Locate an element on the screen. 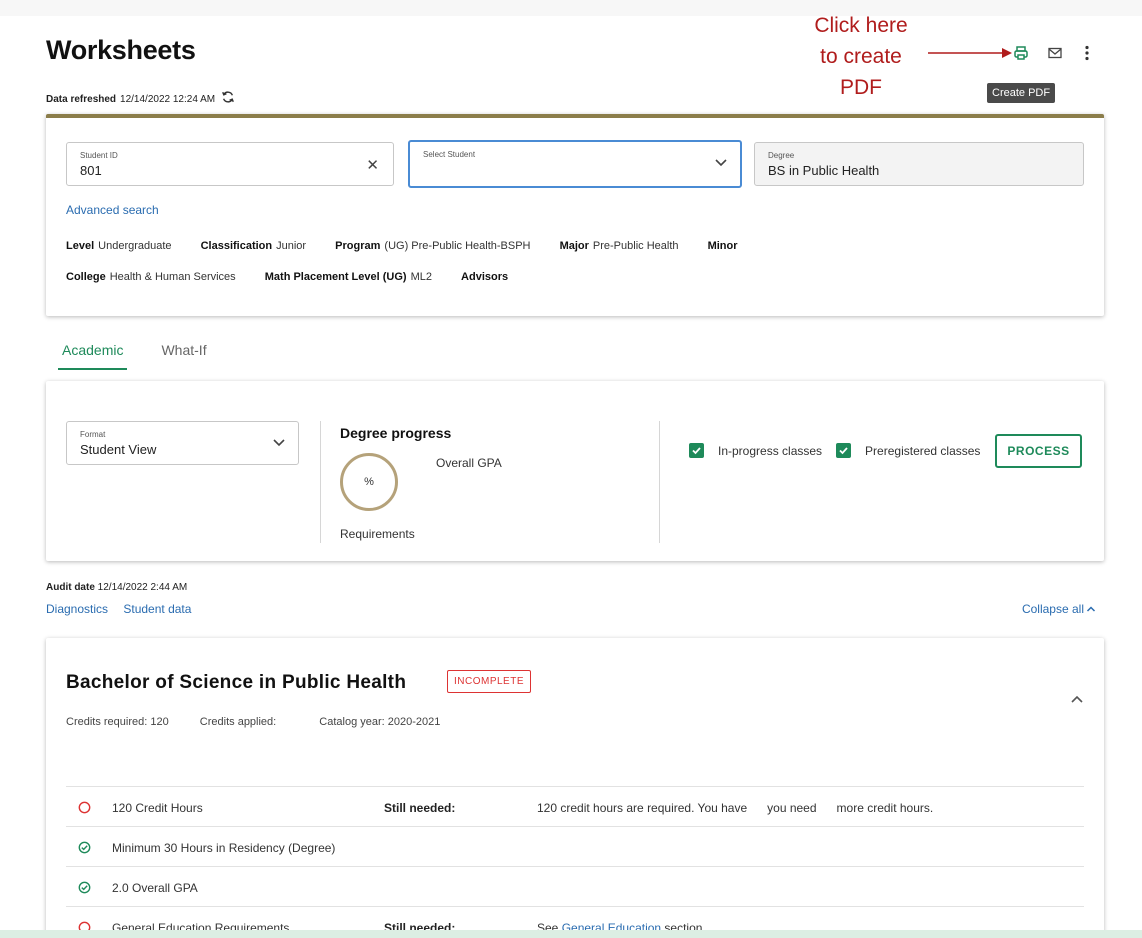 The height and width of the screenshot is (938, 1142). requirements-label: Requirements is located at coordinates (377, 534).